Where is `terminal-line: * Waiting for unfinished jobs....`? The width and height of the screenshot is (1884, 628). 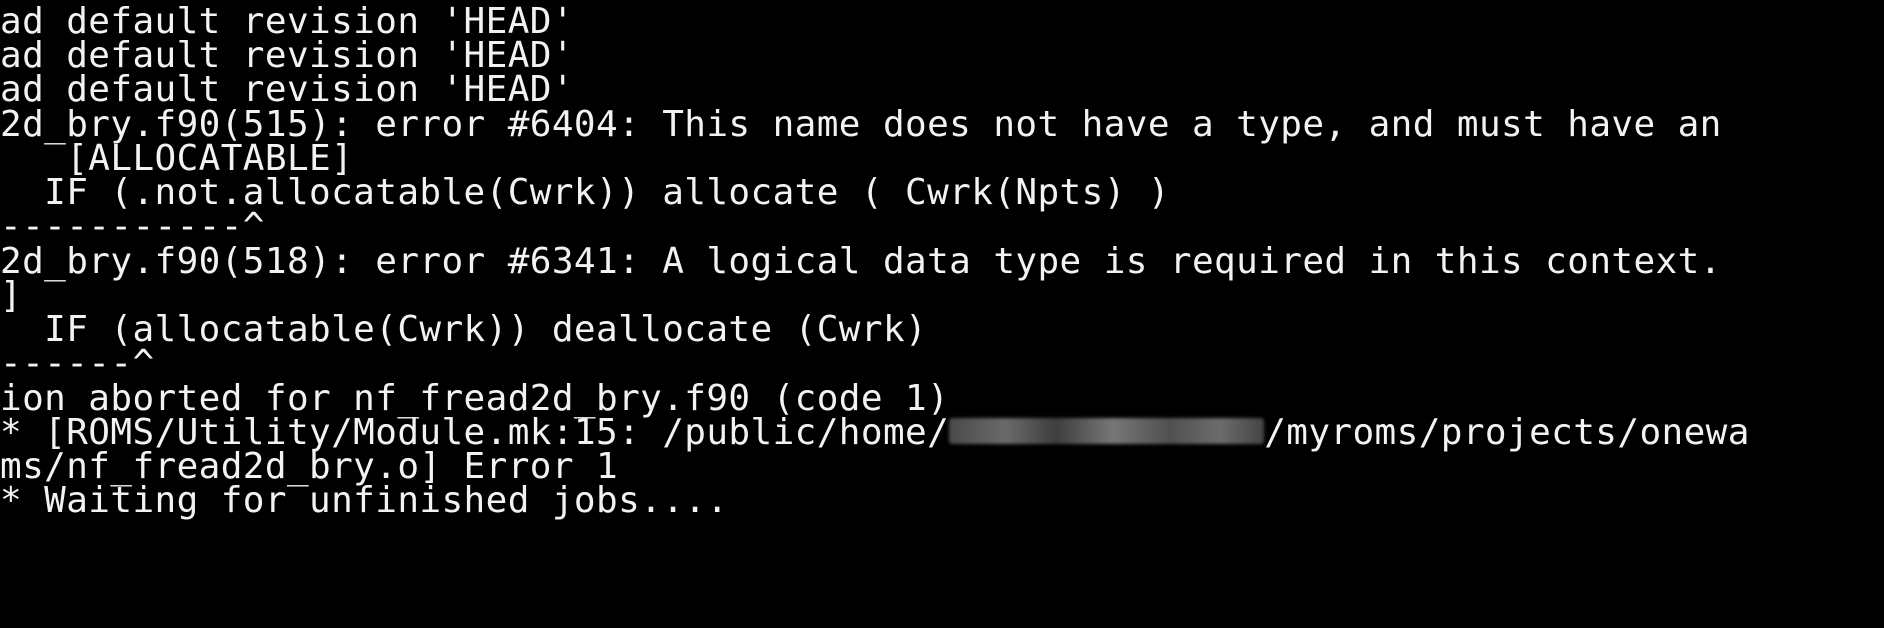
terminal-line: * Waiting for unfinished jobs.... is located at coordinates (364, 500).